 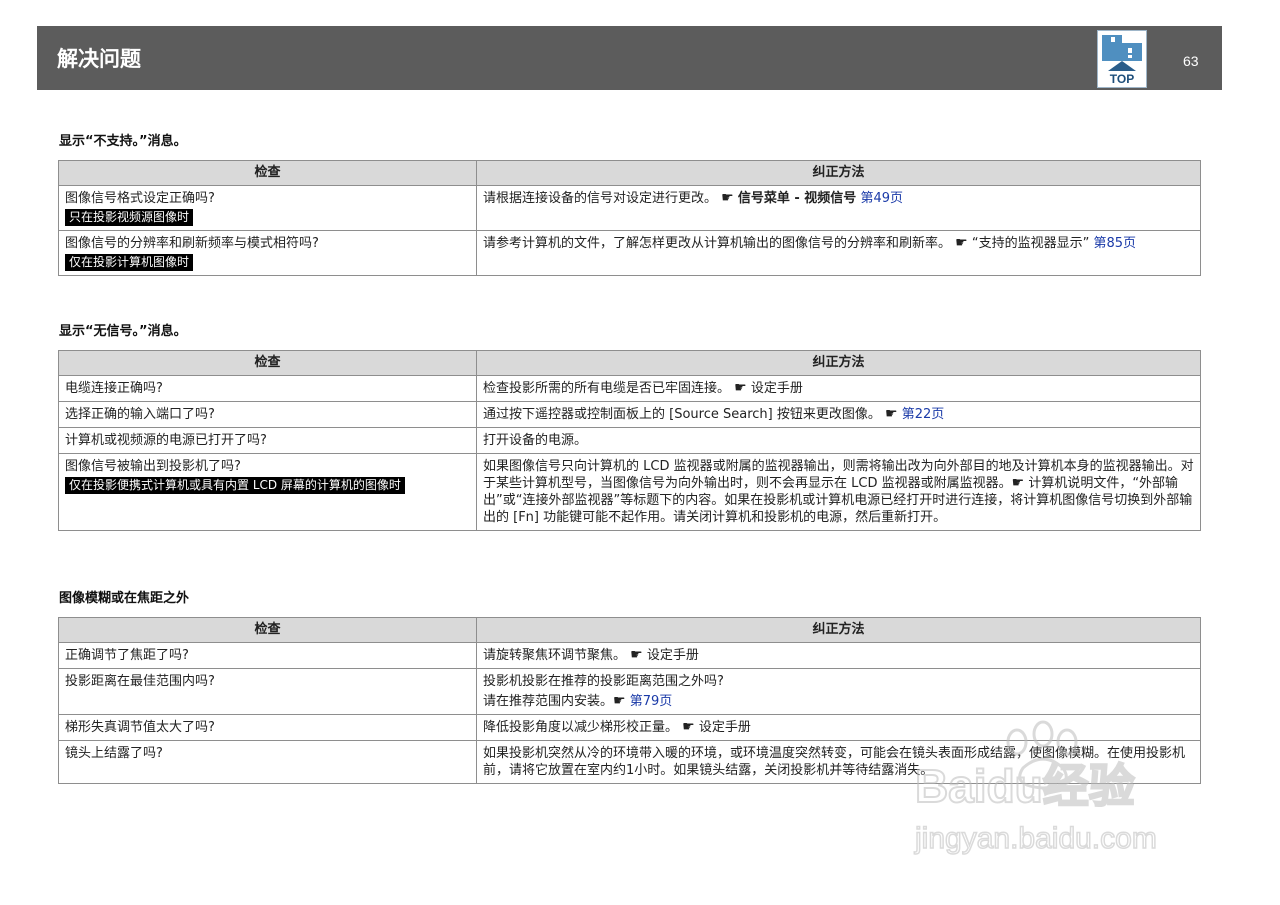 I want to click on table-row: 梯形失真调节值太大了吗? 降低投影角度以减少梯形校正量。 ☛ 设定手册, so click(x=629, y=727).